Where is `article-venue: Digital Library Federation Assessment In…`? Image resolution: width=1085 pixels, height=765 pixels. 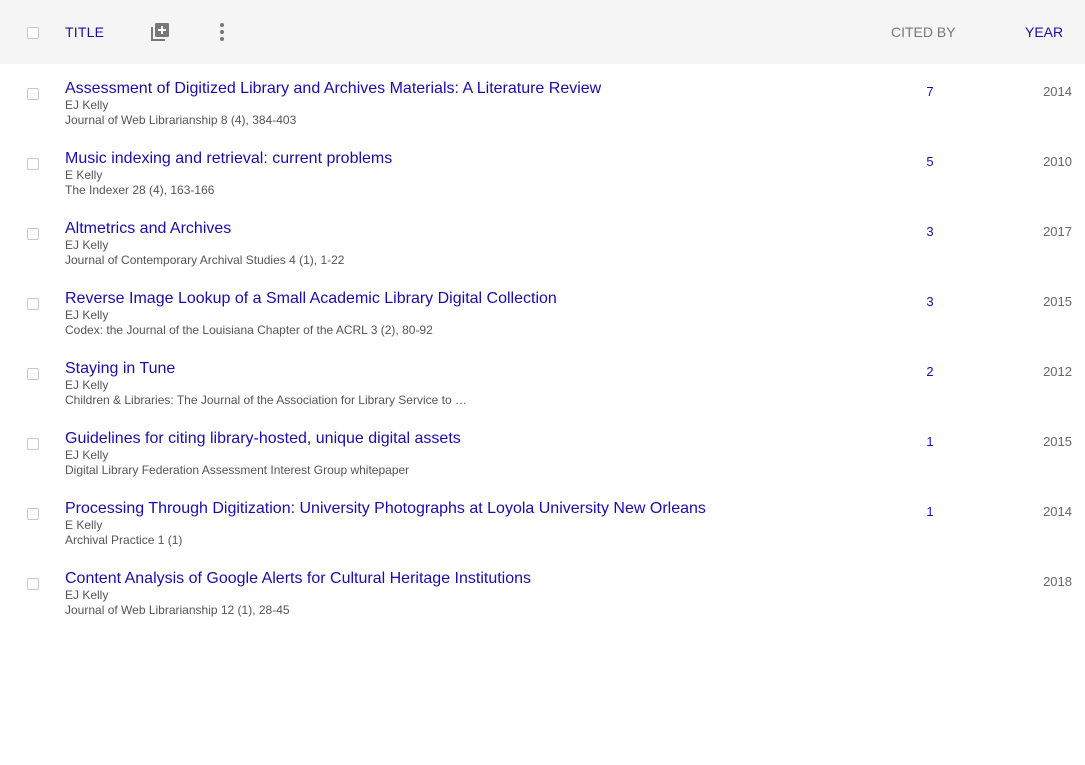 article-venue: Digital Library Federation Assessment In… is located at coordinates (237, 470).